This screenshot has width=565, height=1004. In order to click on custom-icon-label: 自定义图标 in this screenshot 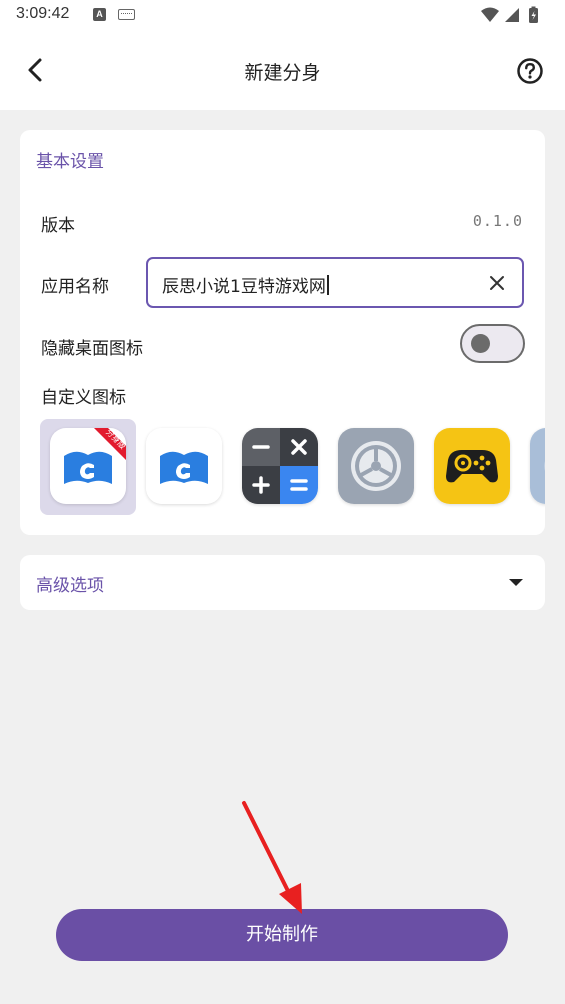, I will do `click(83, 398)`.